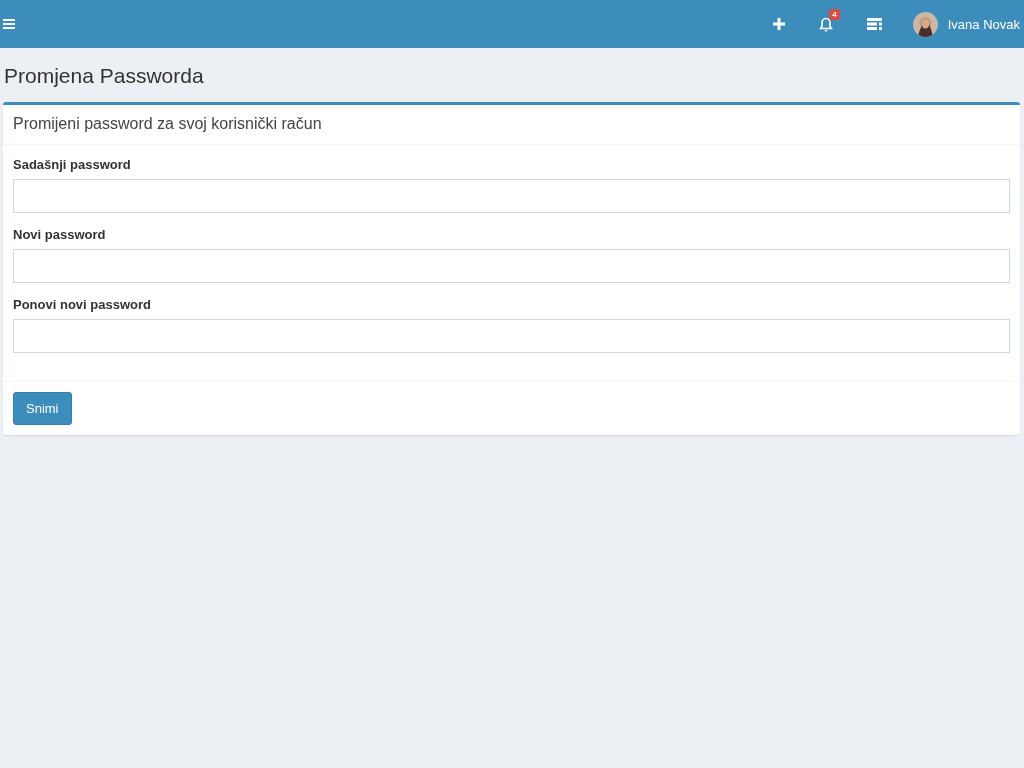 Image resolution: width=1024 pixels, height=768 pixels. What do you see at coordinates (42, 408) in the screenshot?
I see `save-button: Snimi` at bounding box center [42, 408].